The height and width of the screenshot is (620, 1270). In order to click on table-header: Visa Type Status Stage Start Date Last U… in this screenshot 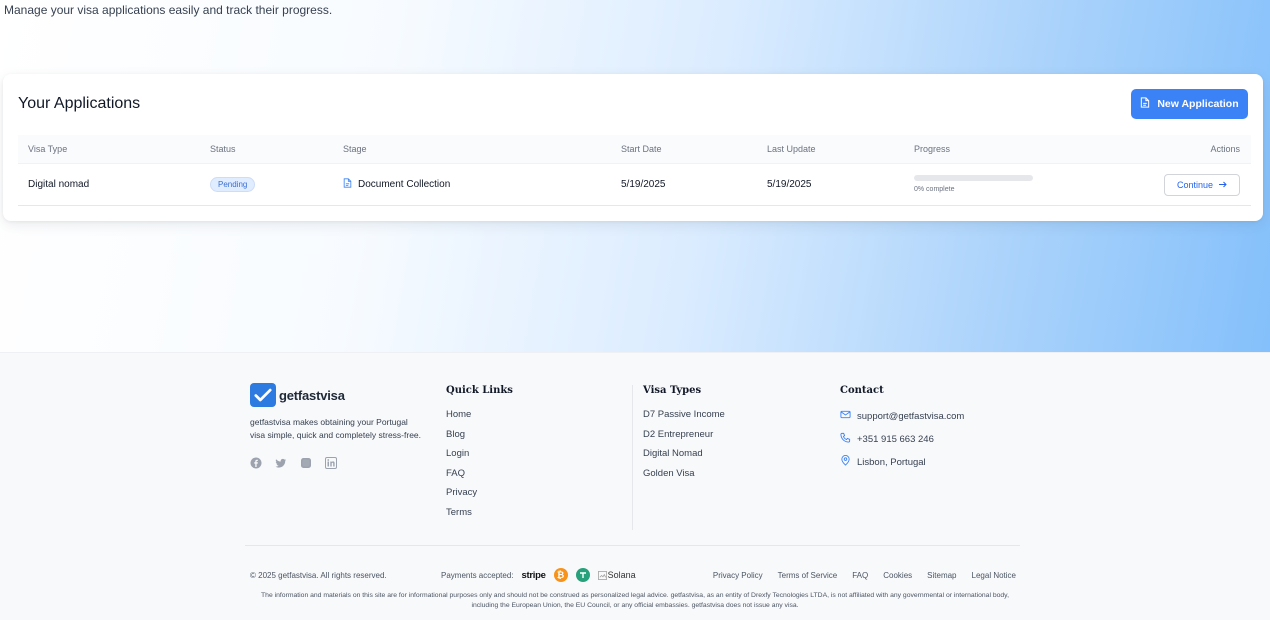, I will do `click(634, 149)`.